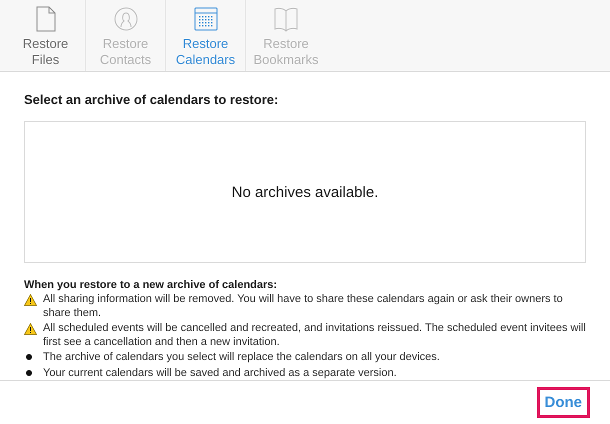 The image size is (610, 424). Describe the element at coordinates (242, 358) in the screenshot. I see `note-text: The archive of calendars you select will replace the calendars on all your devices.` at that location.